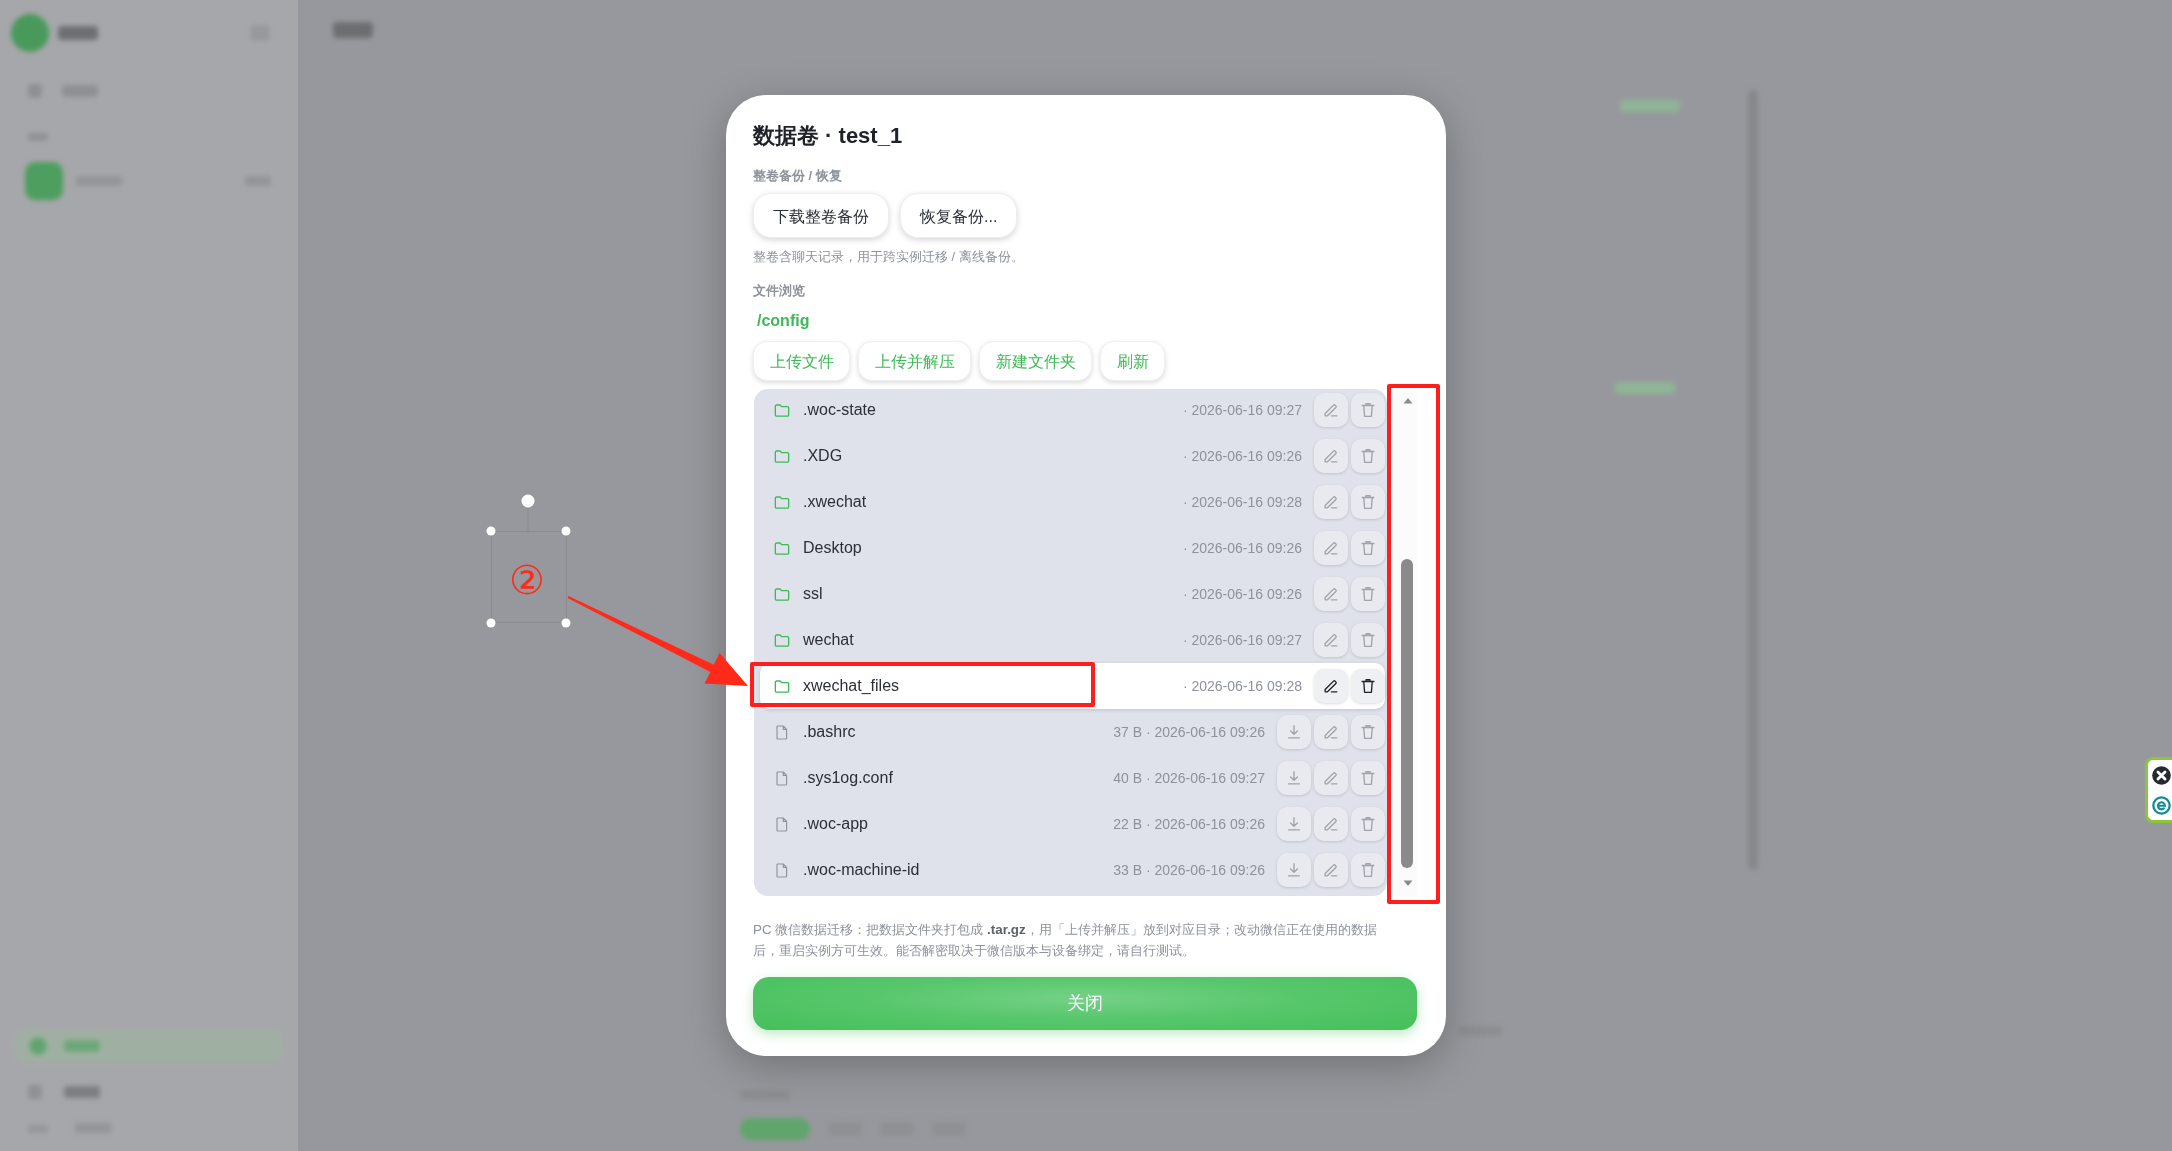 The height and width of the screenshot is (1151, 2172). Describe the element at coordinates (2161, 775) in the screenshot. I see `close-icon` at that location.